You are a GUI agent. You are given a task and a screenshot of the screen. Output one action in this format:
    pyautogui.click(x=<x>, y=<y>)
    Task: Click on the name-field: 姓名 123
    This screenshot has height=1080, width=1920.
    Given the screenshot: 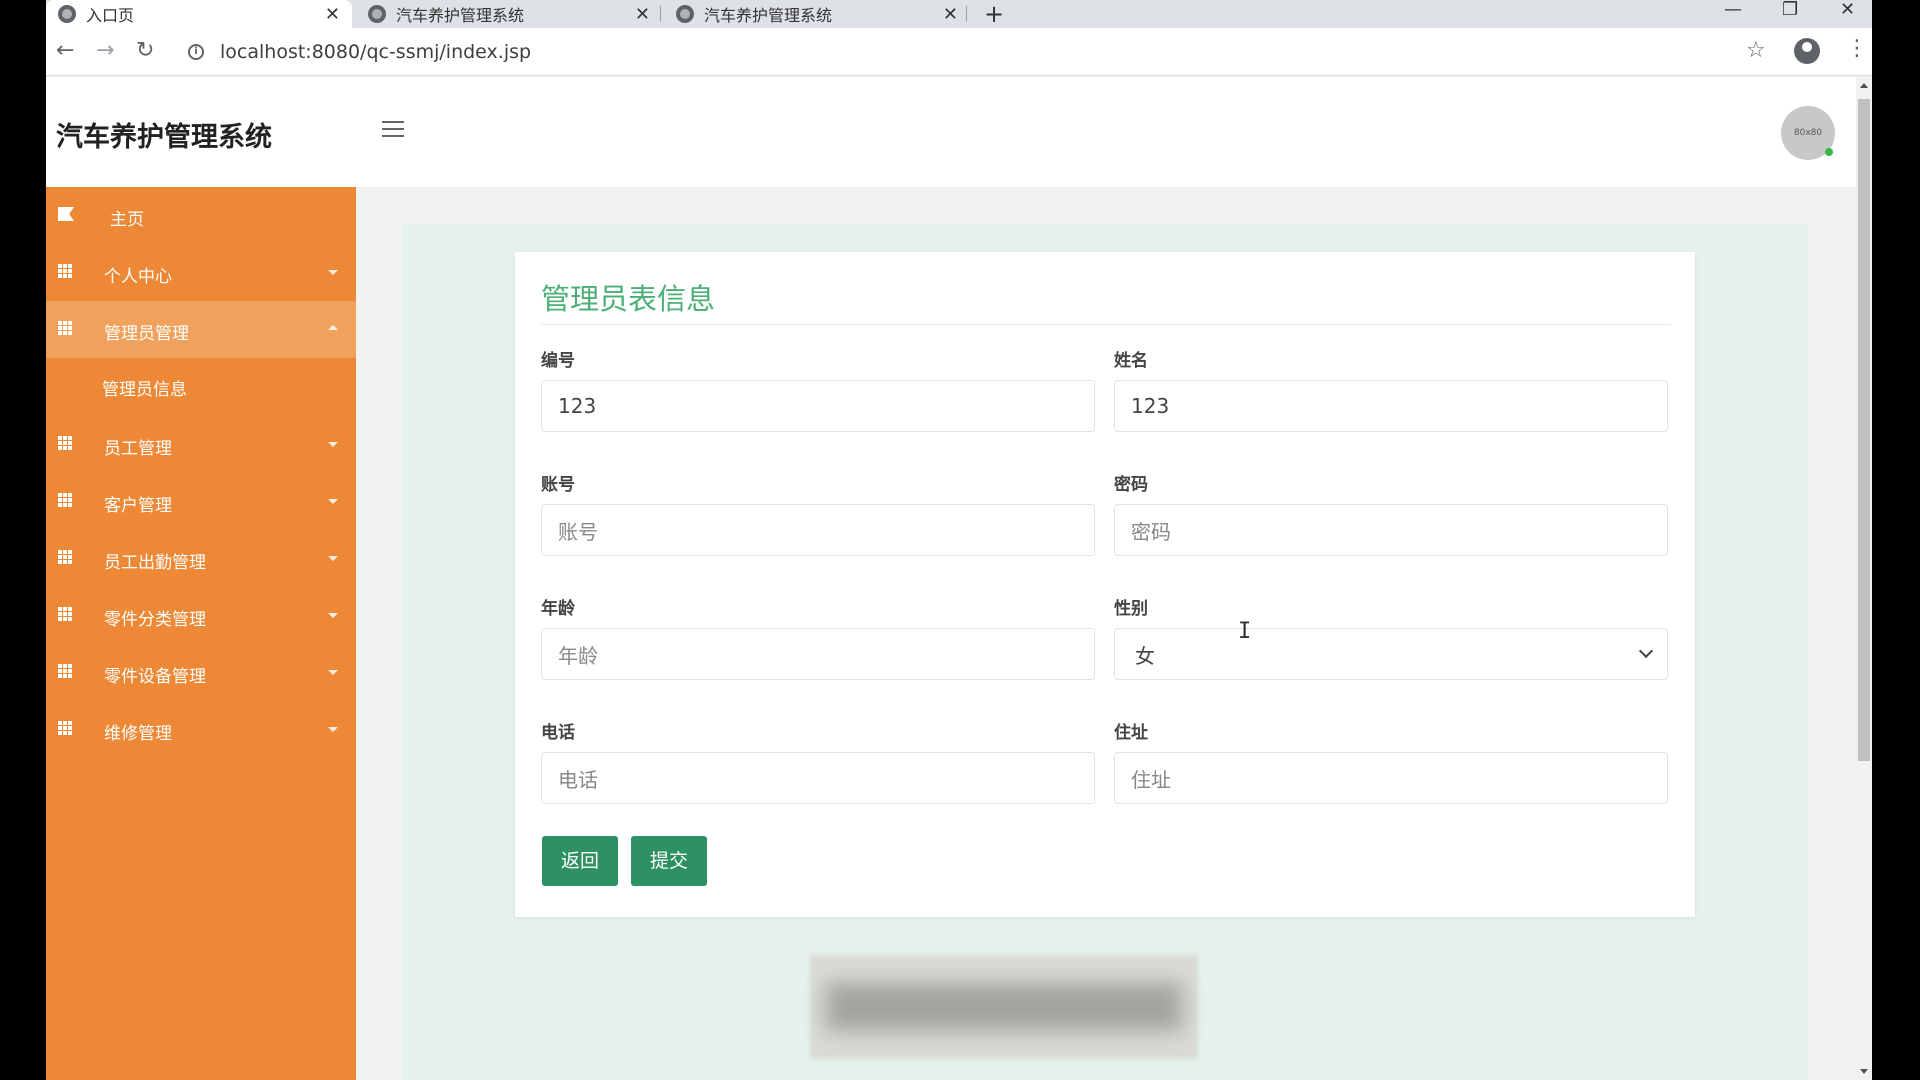 What is the action you would take?
    pyautogui.click(x=1391, y=389)
    